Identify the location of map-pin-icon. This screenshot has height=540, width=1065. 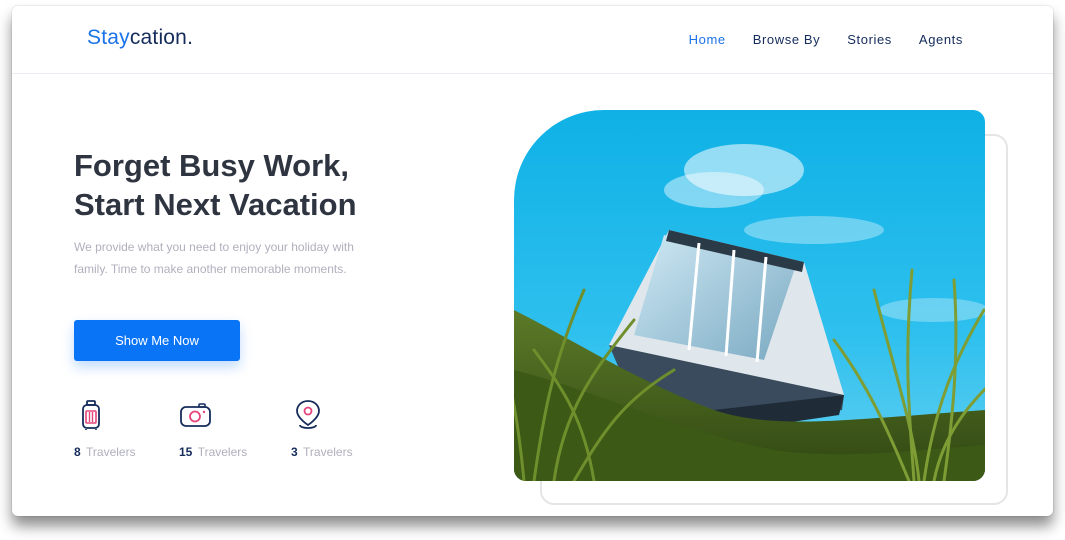
(308, 415).